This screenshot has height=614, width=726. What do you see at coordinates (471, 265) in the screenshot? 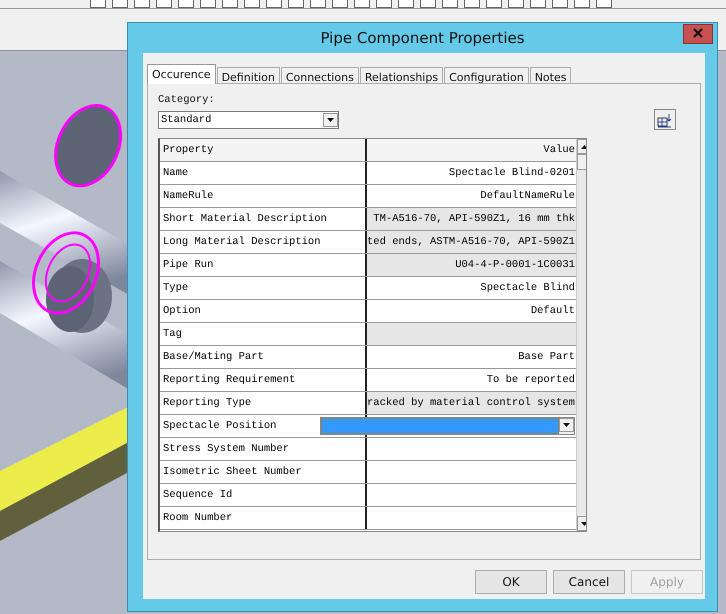
I see `property-value: U04-4-P-0001-1C0031` at bounding box center [471, 265].